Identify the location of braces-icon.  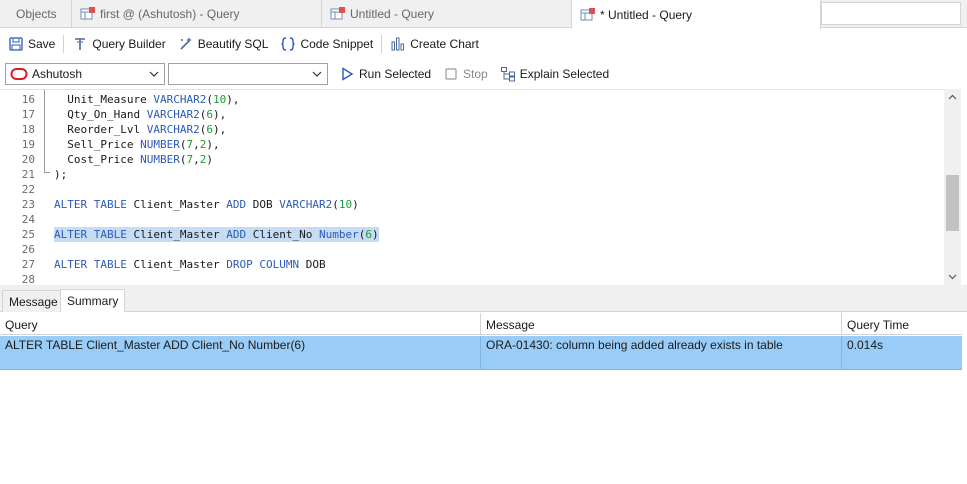
(288, 44).